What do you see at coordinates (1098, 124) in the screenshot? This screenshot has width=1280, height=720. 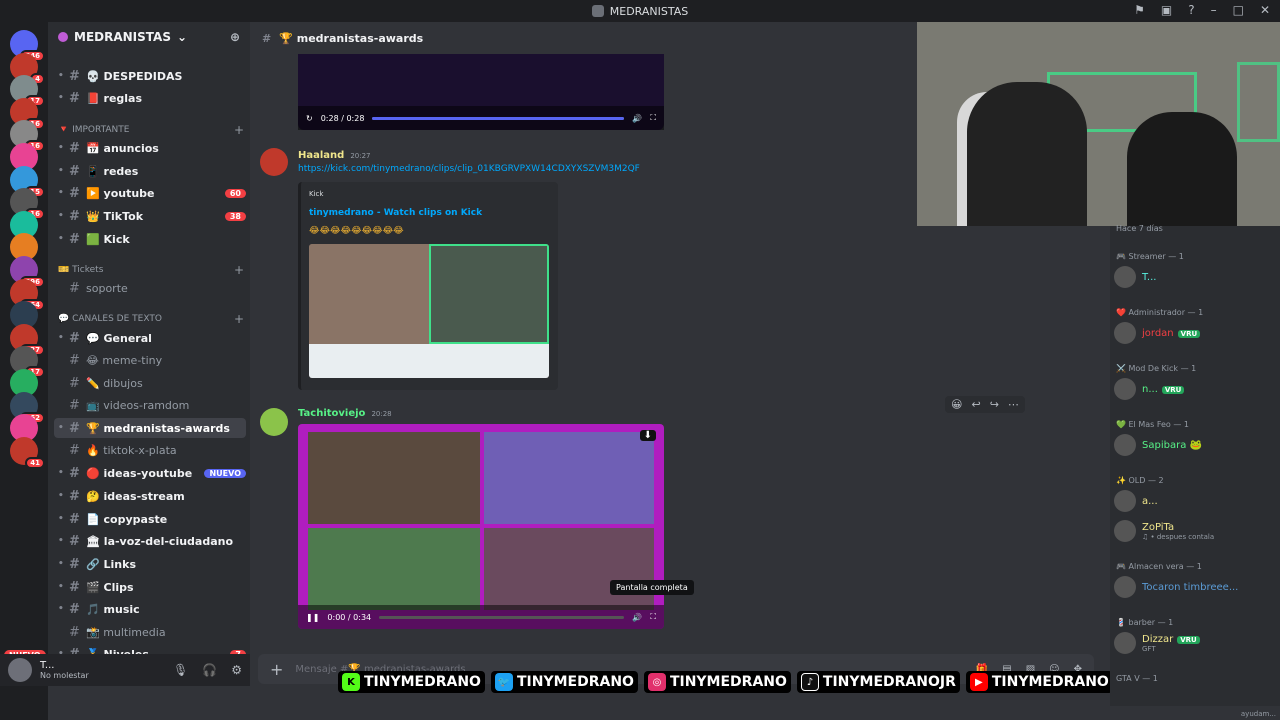 I see `webcam-overlay` at bounding box center [1098, 124].